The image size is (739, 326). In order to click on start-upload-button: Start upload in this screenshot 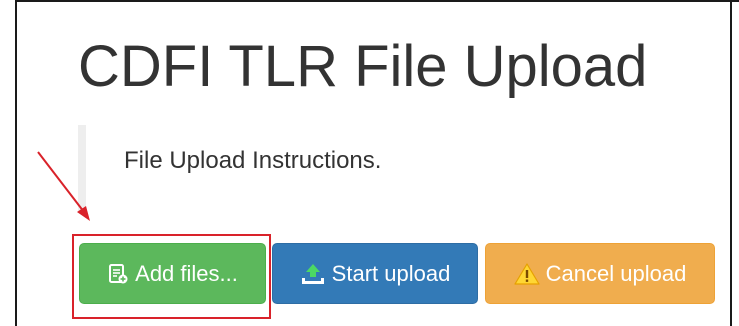, I will do `click(375, 273)`.